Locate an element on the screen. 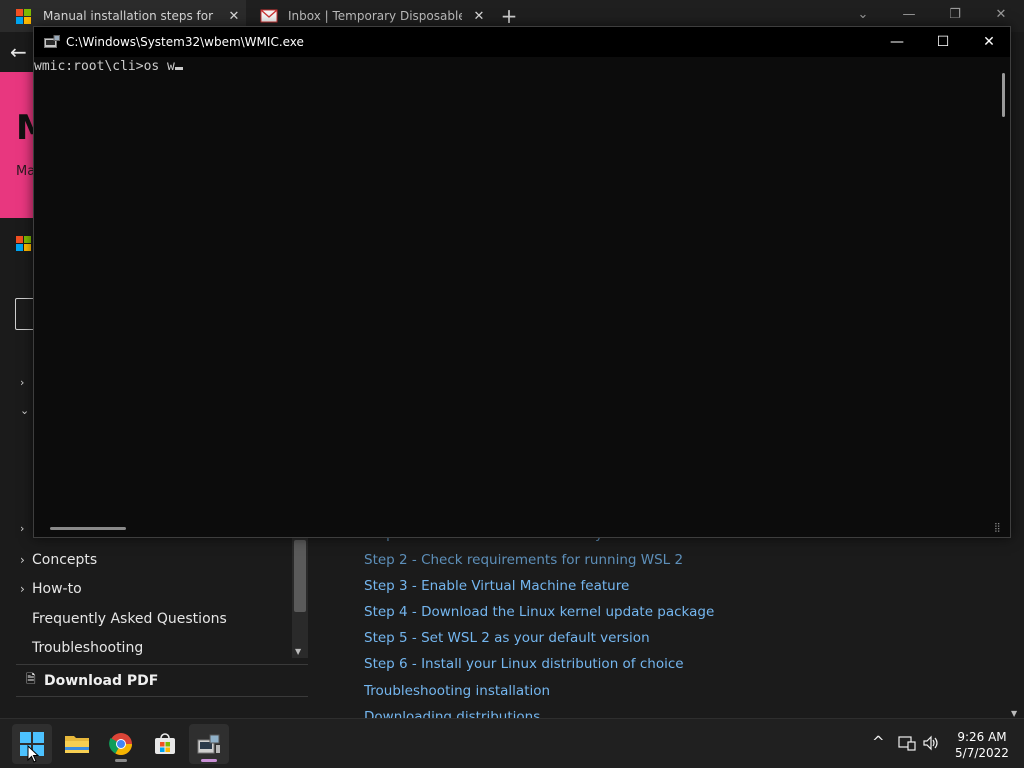  console-titlebar: C:\Windows\System32\wbem\WMIC.exe — ☐ ✕ is located at coordinates (522, 42).